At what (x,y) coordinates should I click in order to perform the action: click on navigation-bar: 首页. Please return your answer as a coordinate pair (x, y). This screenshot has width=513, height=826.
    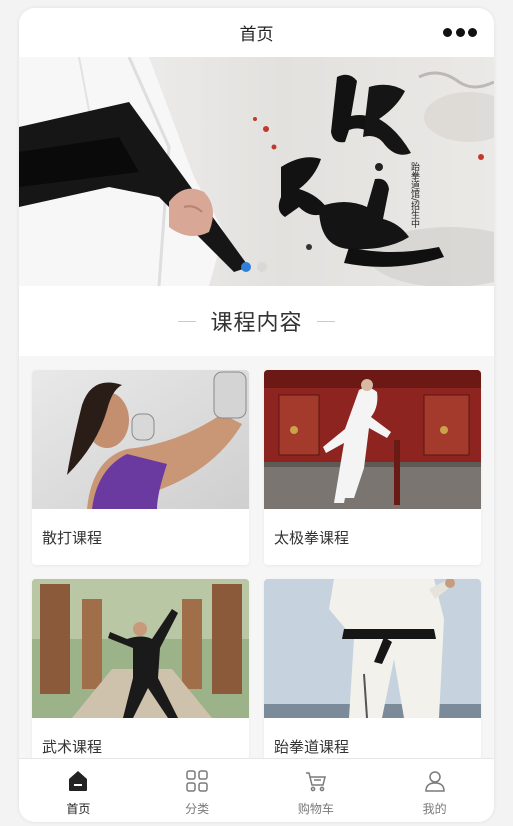
    Looking at the image, I should click on (256, 32).